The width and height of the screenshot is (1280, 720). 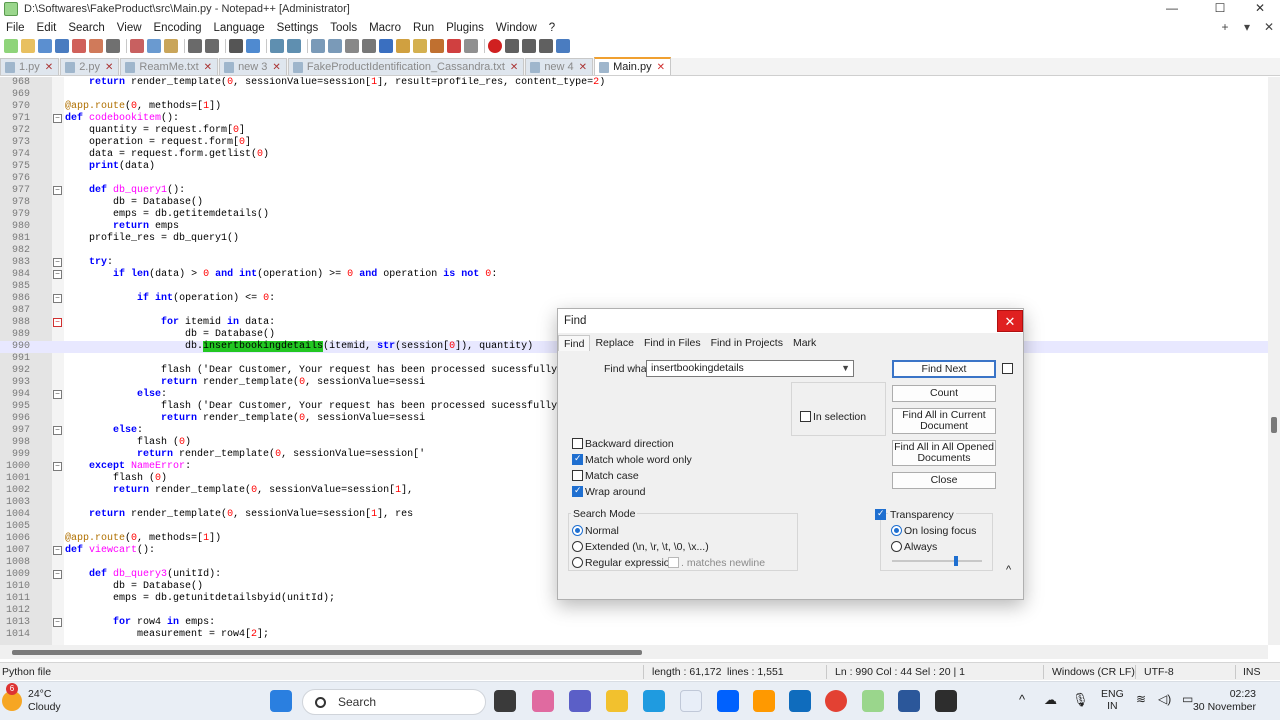 What do you see at coordinates (552, 28) in the screenshot?
I see `menu-help: ?` at bounding box center [552, 28].